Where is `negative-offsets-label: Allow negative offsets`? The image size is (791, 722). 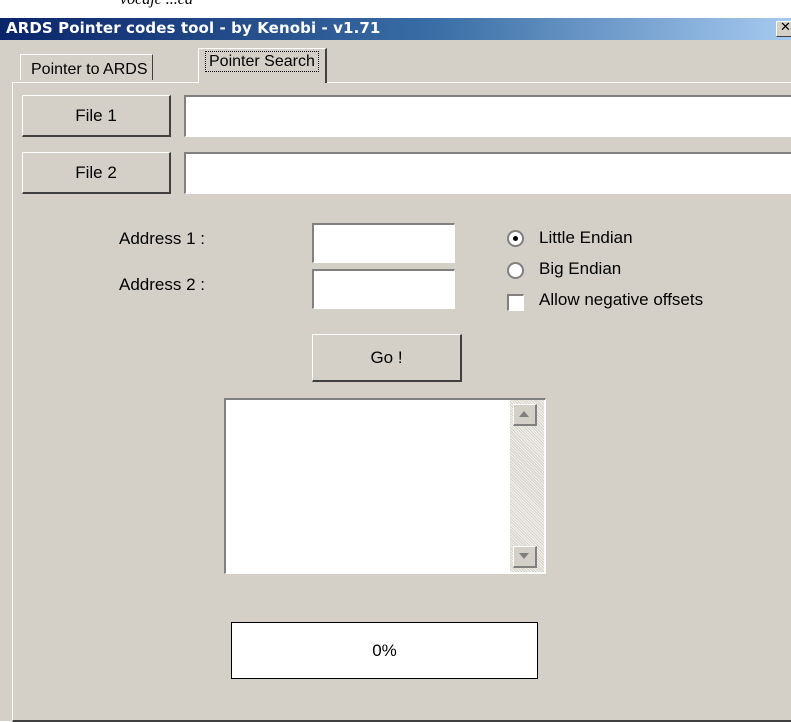 negative-offsets-label: Allow negative offsets is located at coordinates (621, 300).